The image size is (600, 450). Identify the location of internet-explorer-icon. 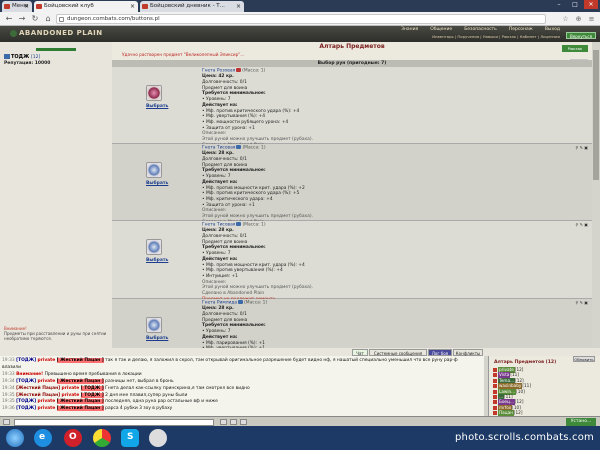
(43, 438).